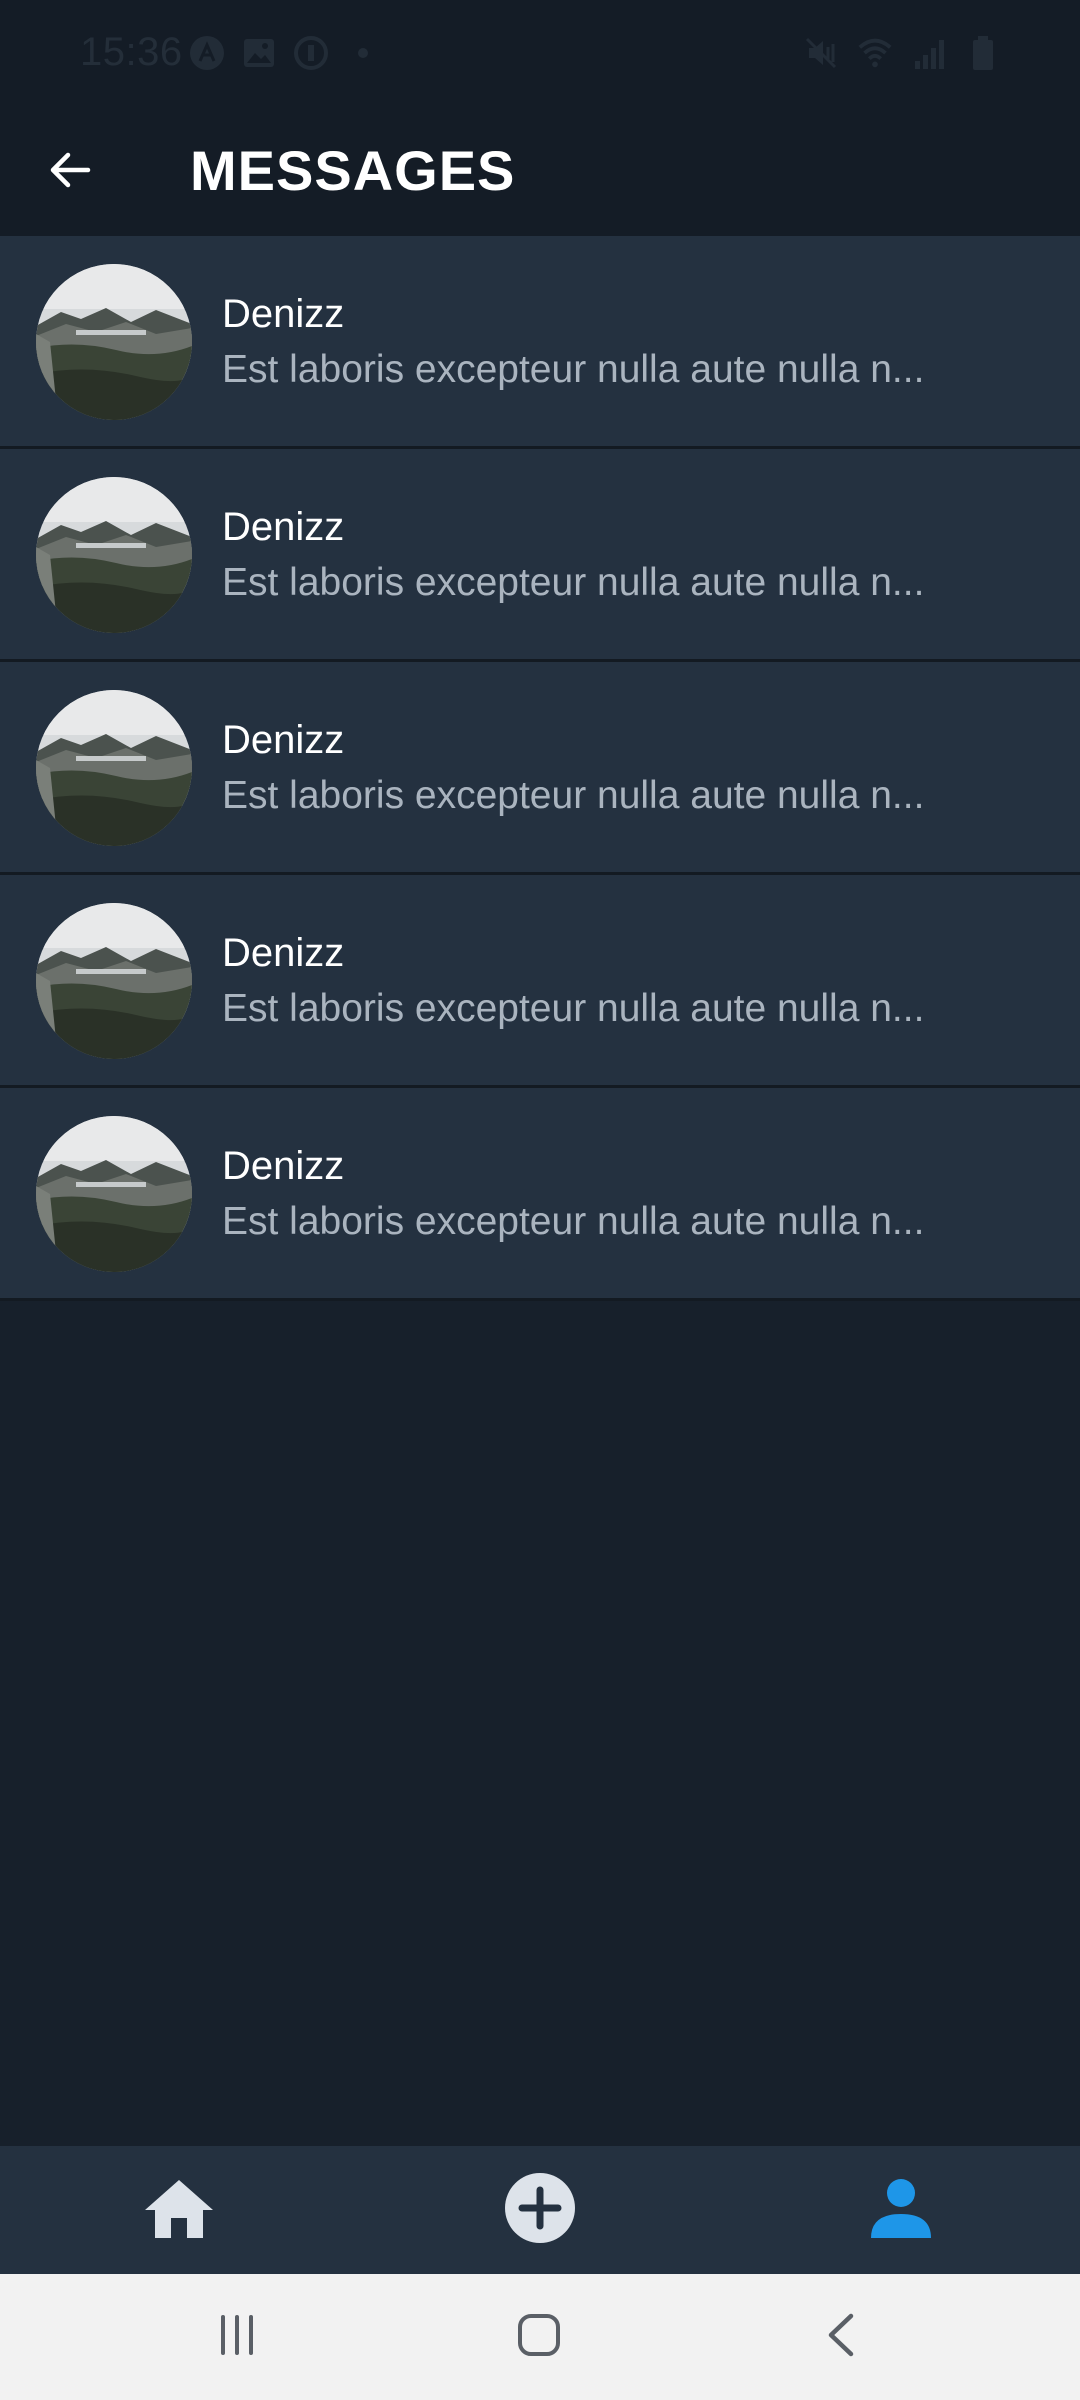 The image size is (1080, 2400). Describe the element at coordinates (353, 170) in the screenshot. I see `page-title: MESSAGES` at that location.